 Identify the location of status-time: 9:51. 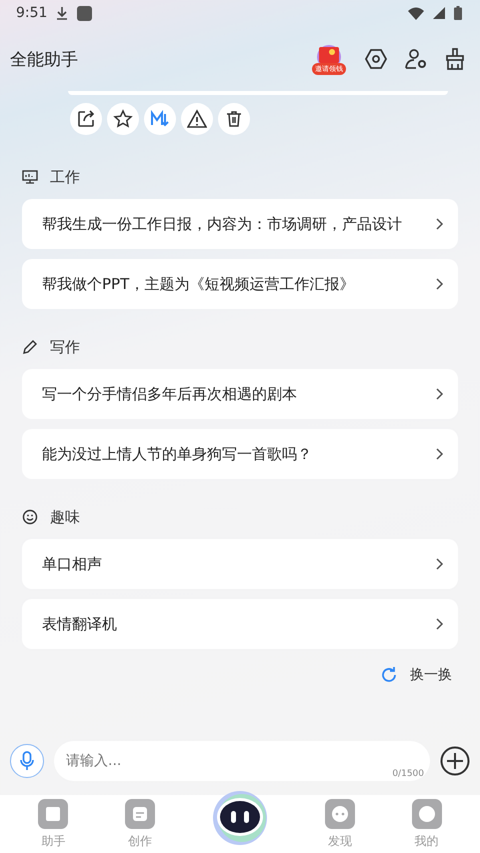
(32, 13).